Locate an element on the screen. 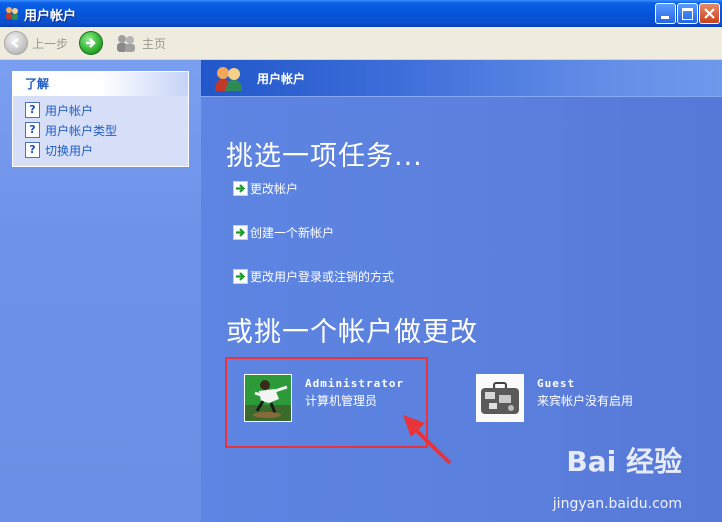 Image resolution: width=722 pixels, height=522 pixels. watermark-url: jingyan.baidu.com is located at coordinates (617, 504).